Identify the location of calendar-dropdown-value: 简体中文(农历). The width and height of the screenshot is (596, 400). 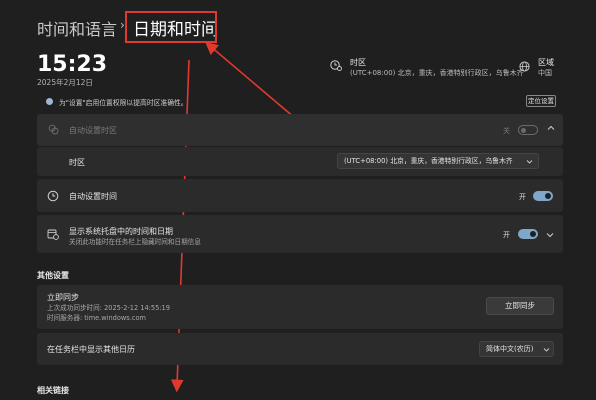
(510, 349).